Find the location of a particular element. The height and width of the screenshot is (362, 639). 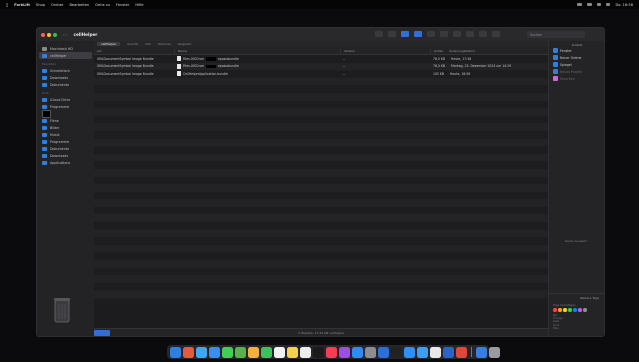

tab-4: Vergleich is located at coordinates (185, 44).